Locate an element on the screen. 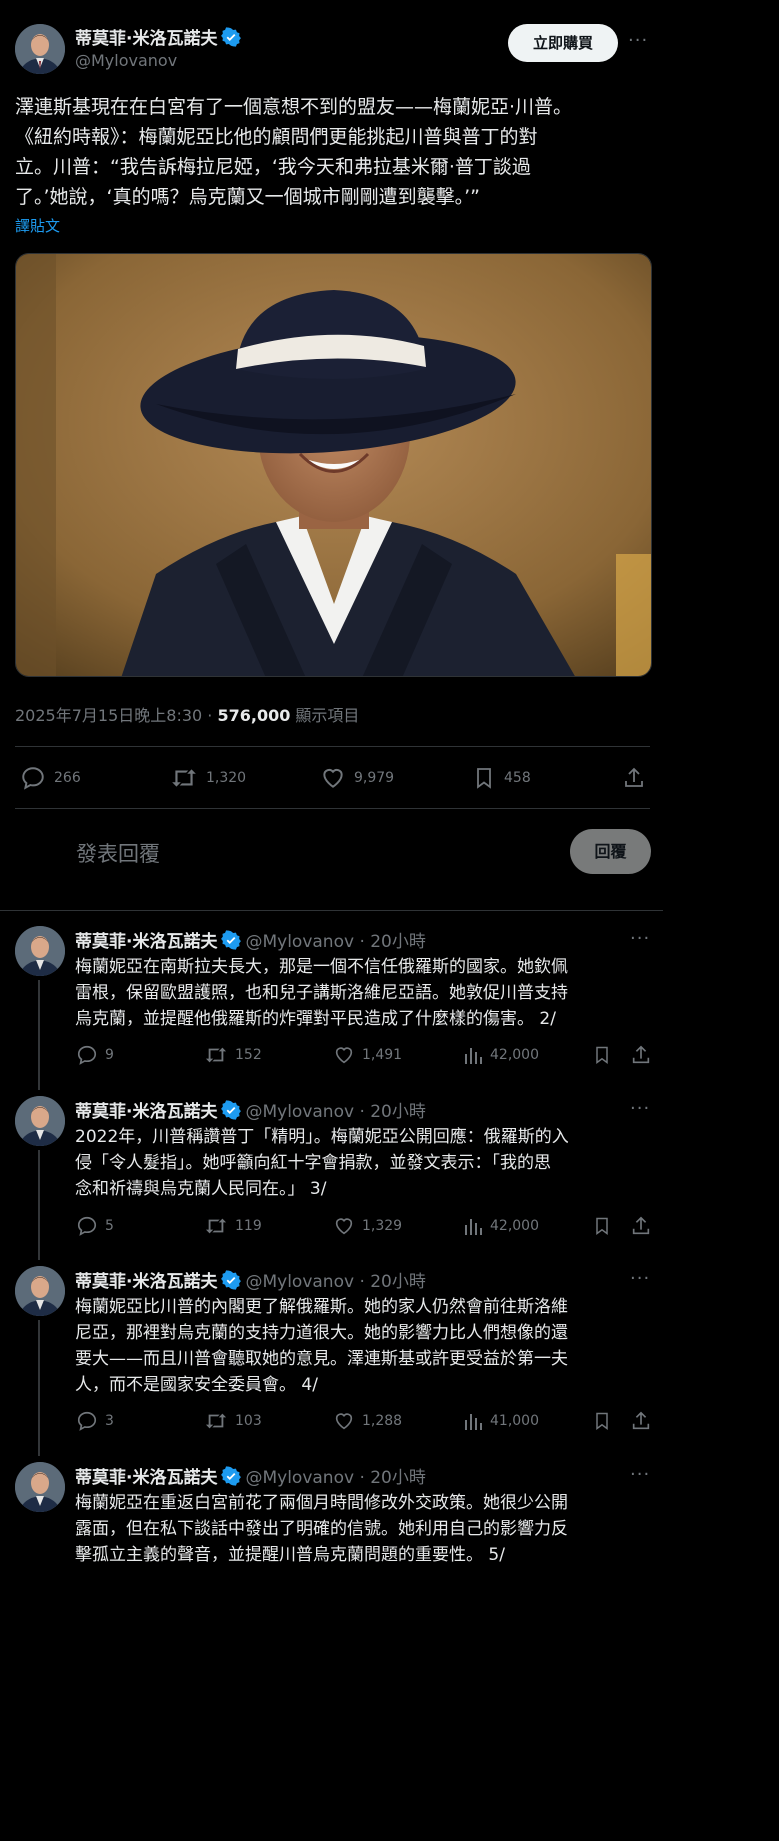 The width and height of the screenshot is (779, 1841). section-divider is located at coordinates (331, 910).